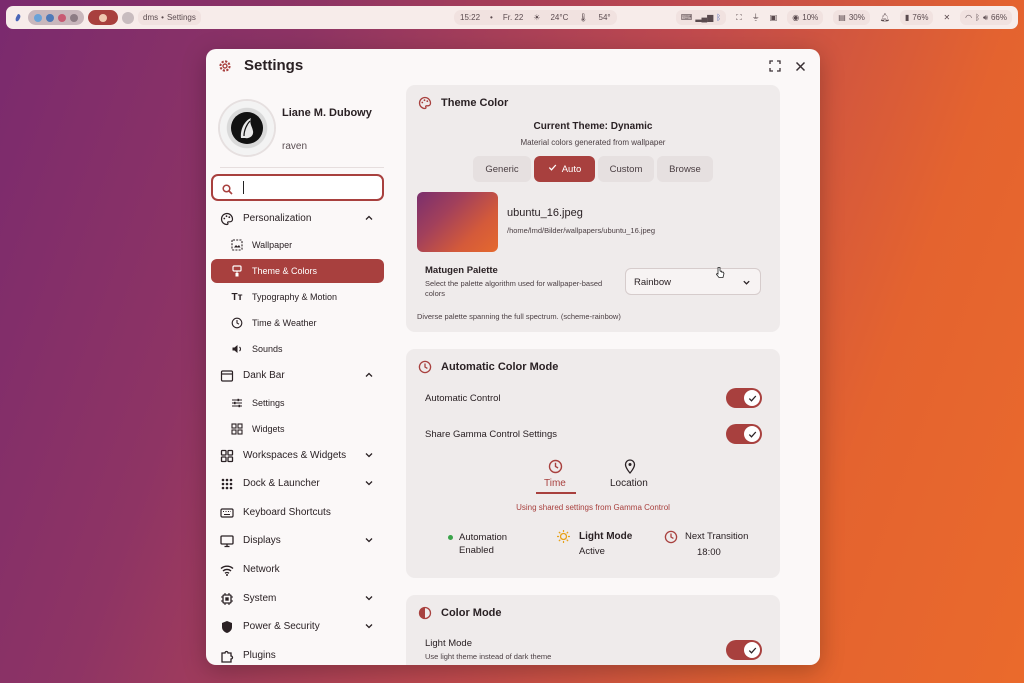 This screenshot has height=683, width=1024. What do you see at coordinates (227, 376) in the screenshot?
I see `panel-icon` at bounding box center [227, 376].